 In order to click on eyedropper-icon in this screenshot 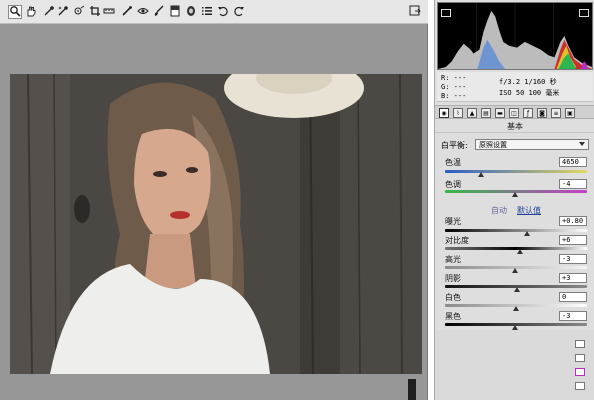, I will do `click(49, 12)`.